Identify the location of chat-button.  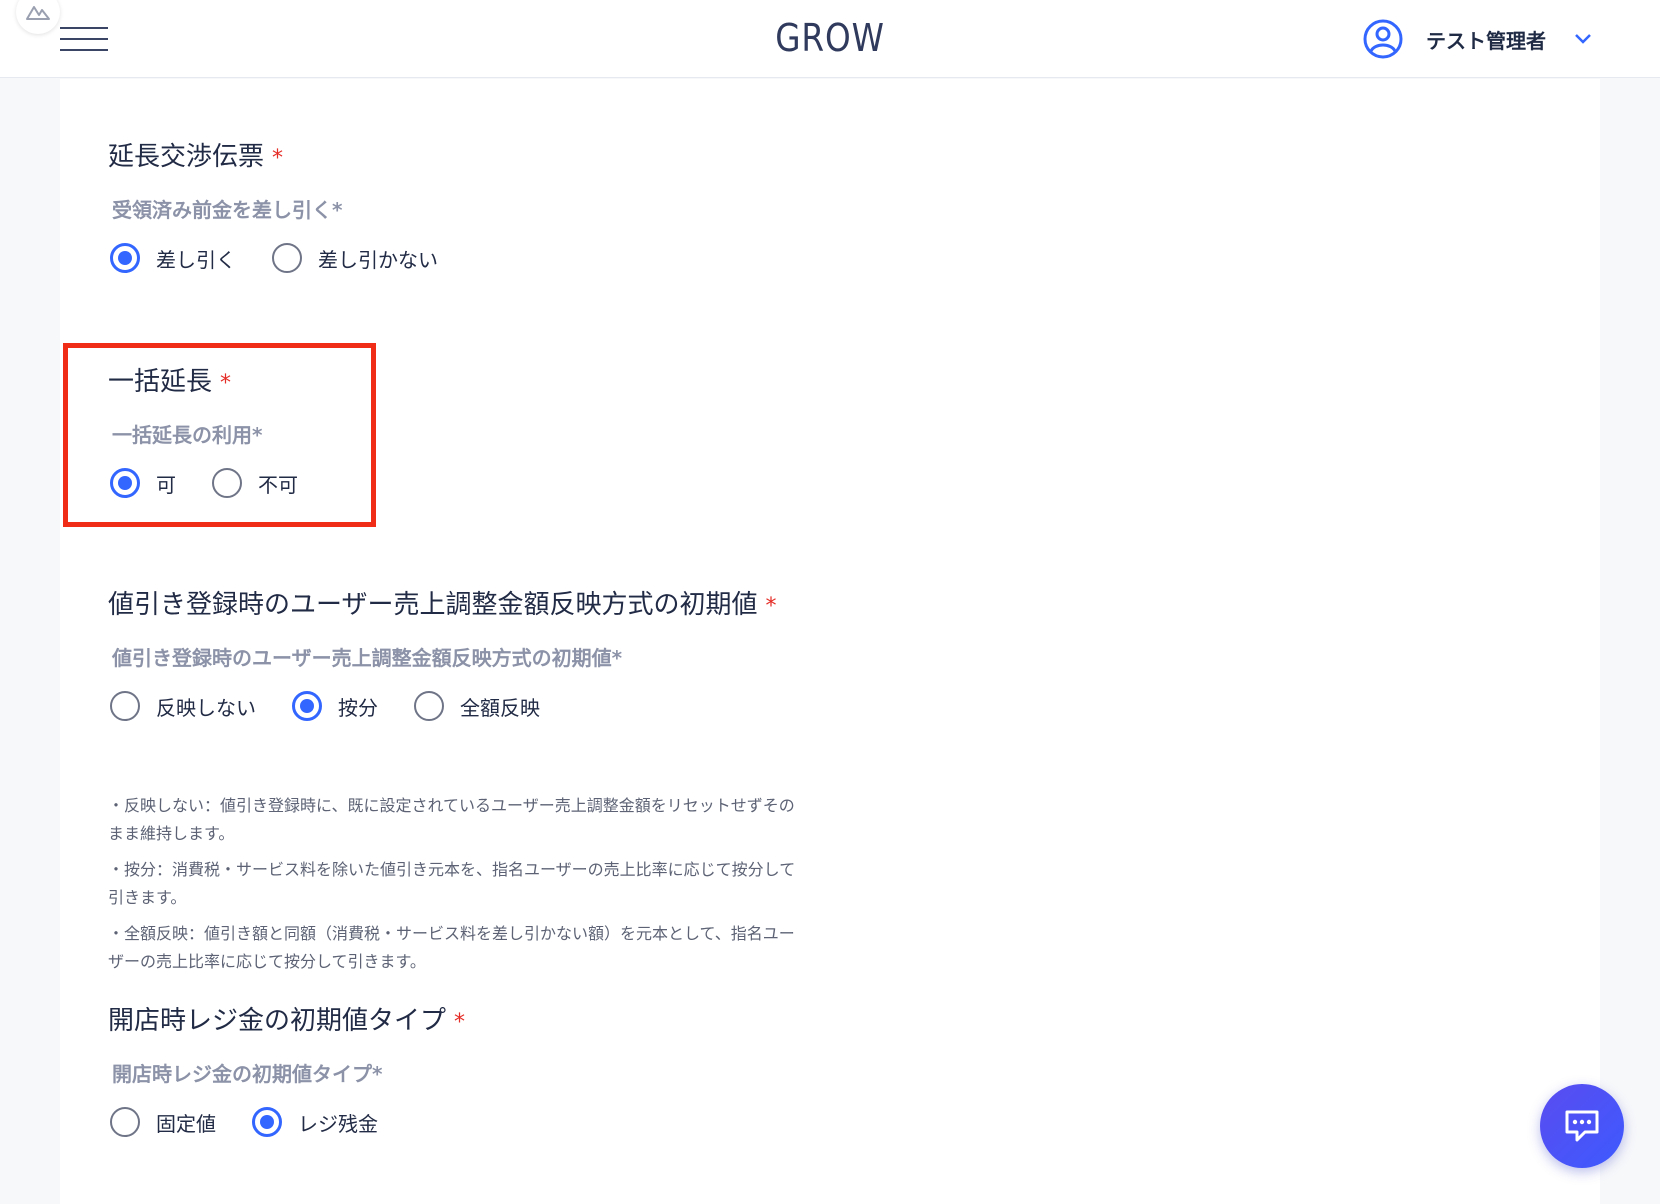
(1582, 1126).